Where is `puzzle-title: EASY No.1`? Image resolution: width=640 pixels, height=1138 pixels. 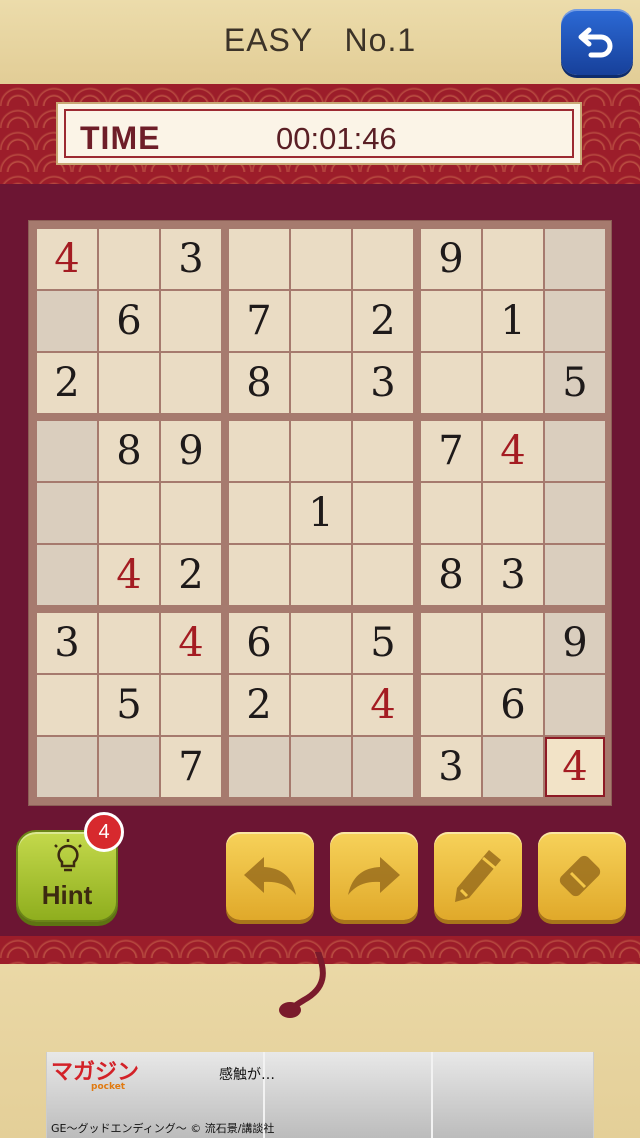
puzzle-title: EASY No.1 is located at coordinates (320, 40).